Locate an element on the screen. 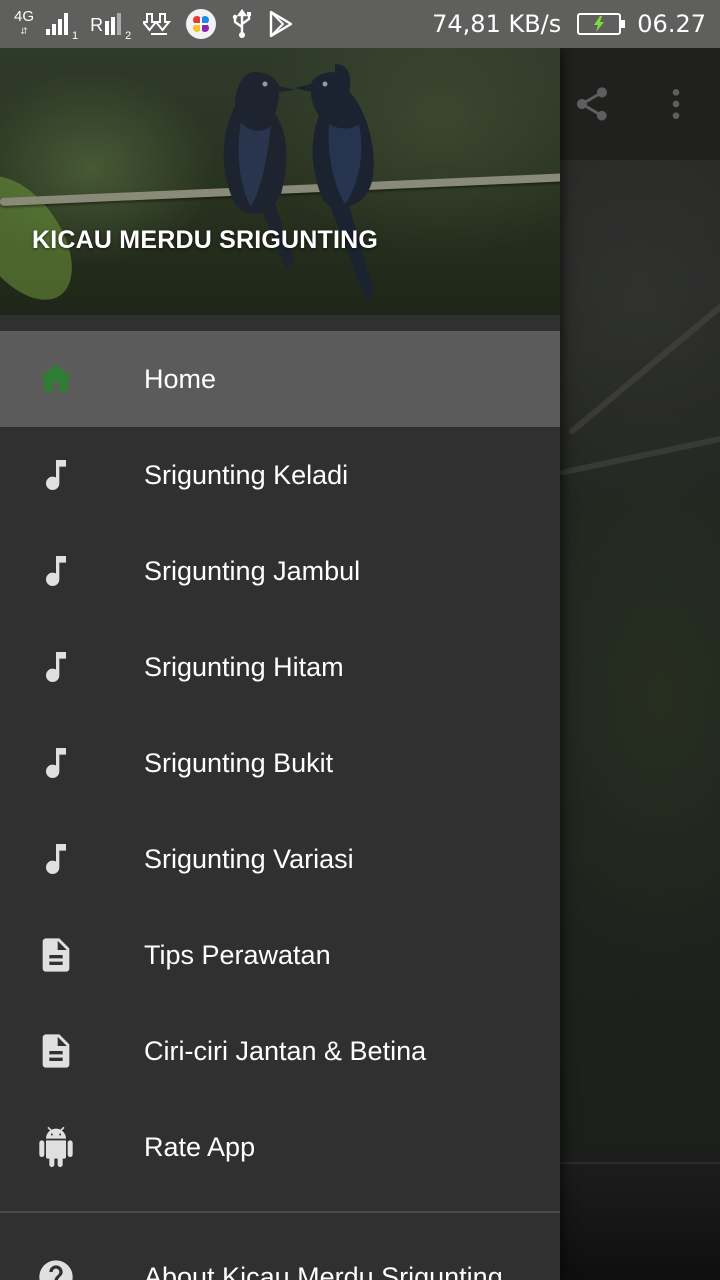 The image size is (720, 1280). menu-item-label: Ciri-ciri Jantan & Betina is located at coordinates (285, 1051).